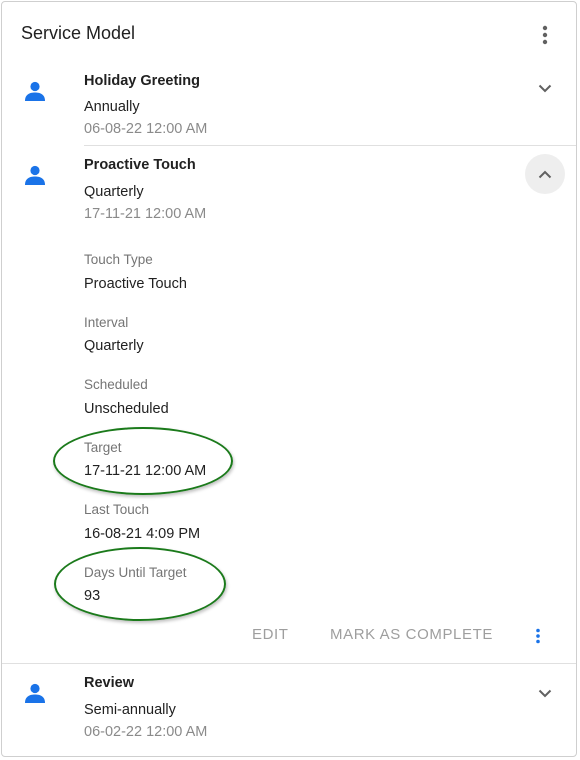 The height and width of the screenshot is (760, 580). Describe the element at coordinates (103, 447) in the screenshot. I see `field-label-target: Target` at that location.